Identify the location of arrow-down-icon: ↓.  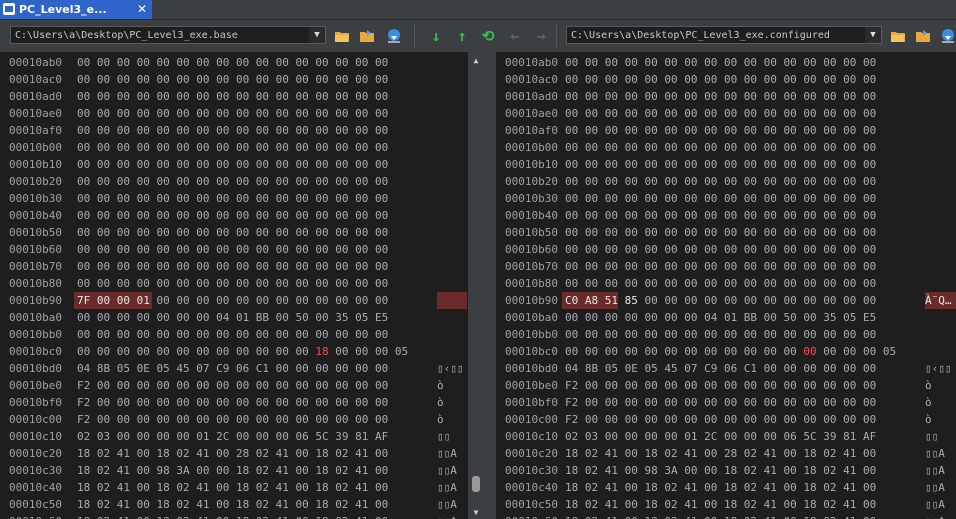
(436, 36).